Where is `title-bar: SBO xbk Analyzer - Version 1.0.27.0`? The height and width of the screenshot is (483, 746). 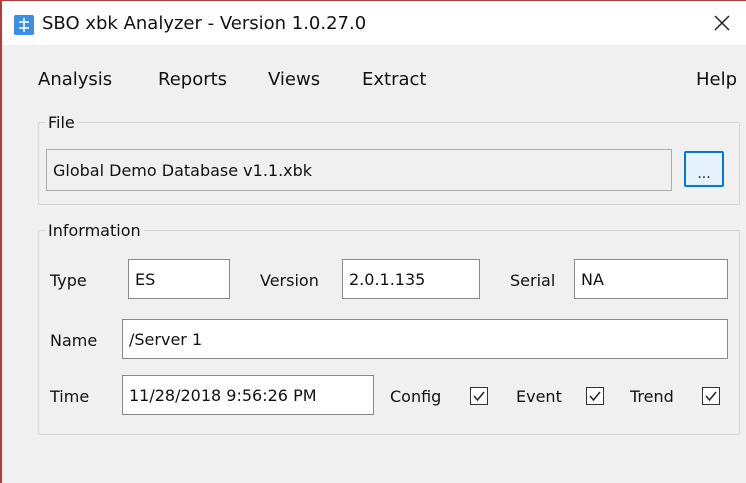 title-bar: SBO xbk Analyzer - Version 1.0.27.0 is located at coordinates (374, 23).